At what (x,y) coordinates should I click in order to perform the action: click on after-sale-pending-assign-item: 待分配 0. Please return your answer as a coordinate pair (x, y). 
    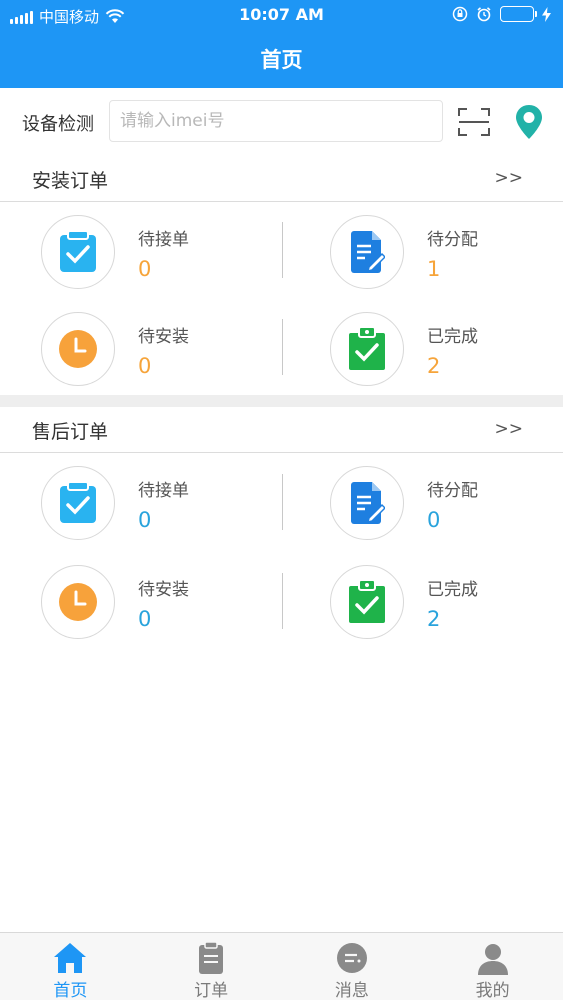
    Looking at the image, I should click on (446, 511).